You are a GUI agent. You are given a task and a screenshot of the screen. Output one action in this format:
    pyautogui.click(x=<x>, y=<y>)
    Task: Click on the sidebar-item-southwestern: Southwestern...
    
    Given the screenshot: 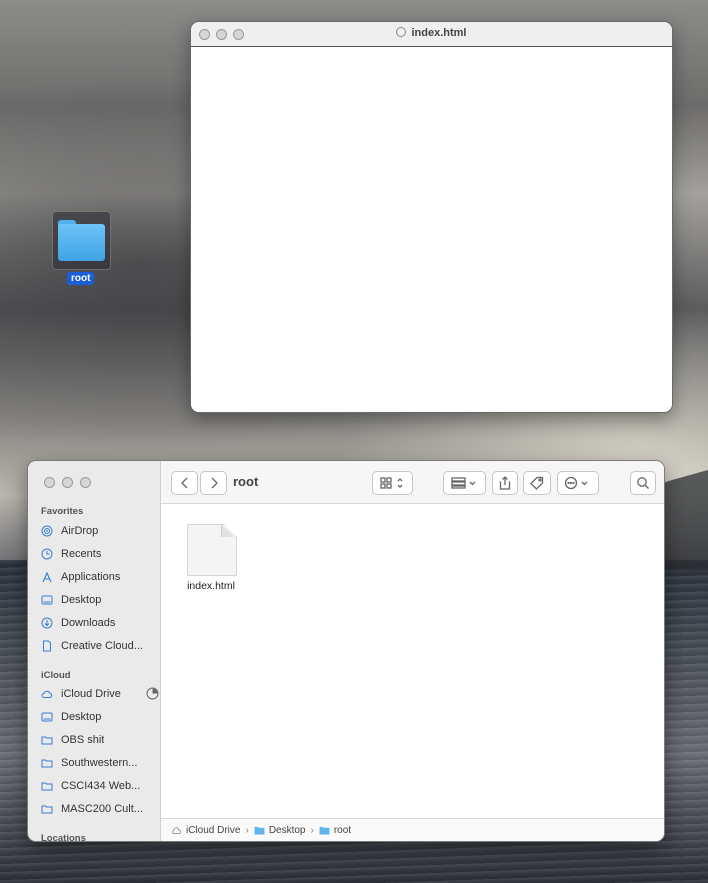 What is the action you would take?
    pyautogui.click(x=100, y=763)
    